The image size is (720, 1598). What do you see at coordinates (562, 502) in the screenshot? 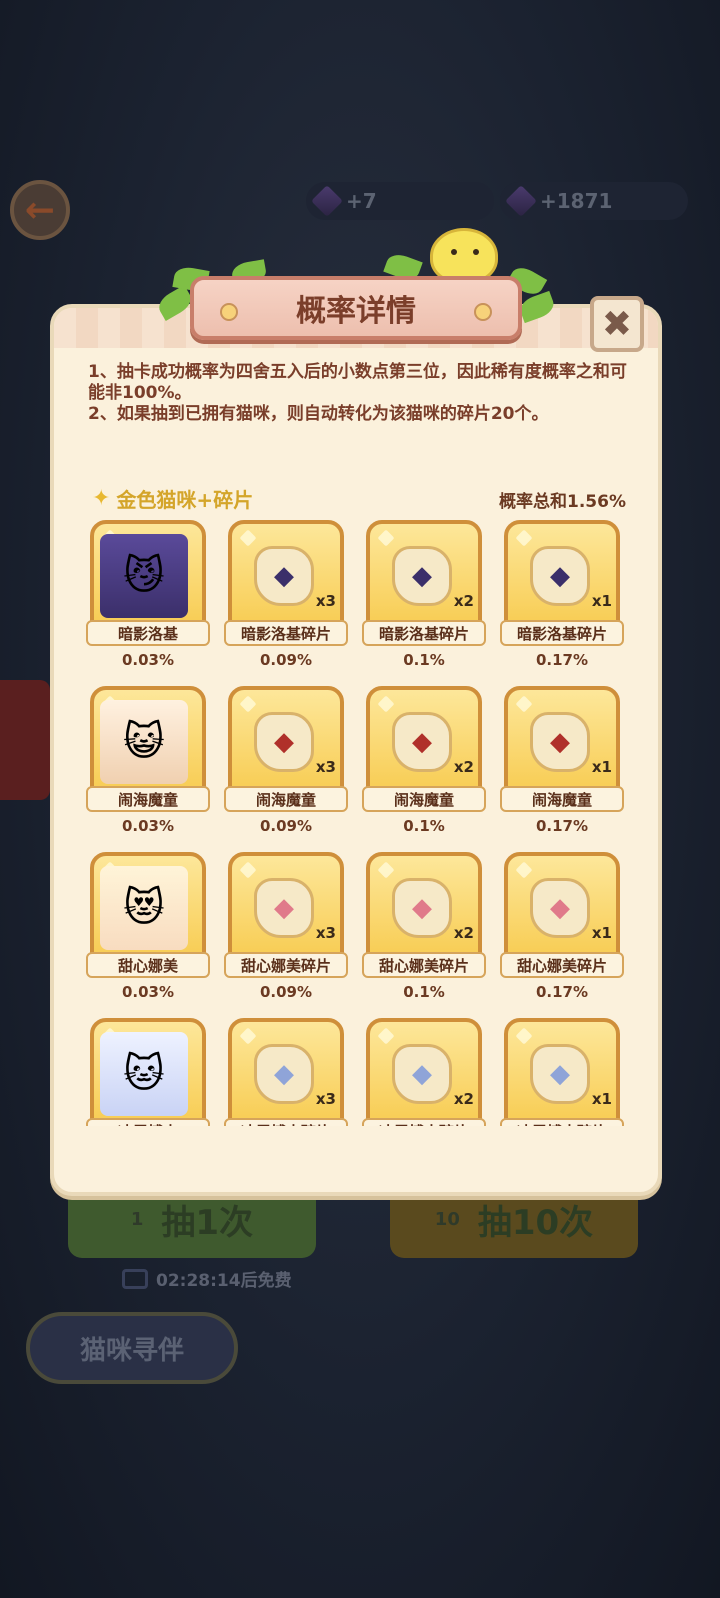
I see `probability-sum: 概率总和1.56%` at bounding box center [562, 502].